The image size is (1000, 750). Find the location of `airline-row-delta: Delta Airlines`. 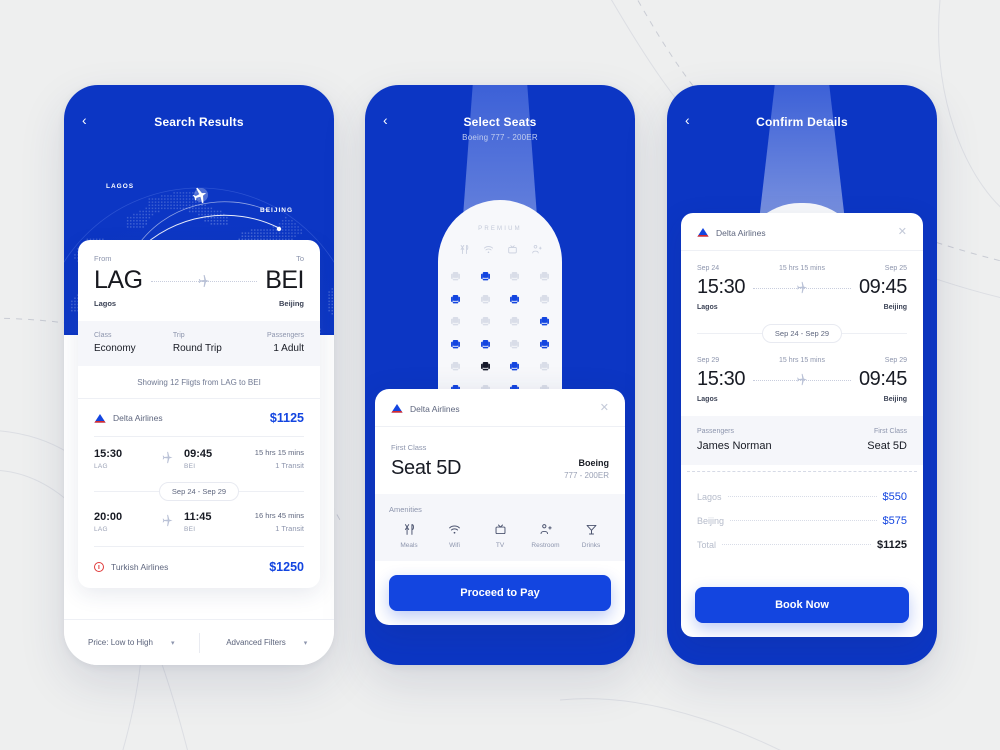

airline-row-delta: Delta Airlines is located at coordinates (128, 418).